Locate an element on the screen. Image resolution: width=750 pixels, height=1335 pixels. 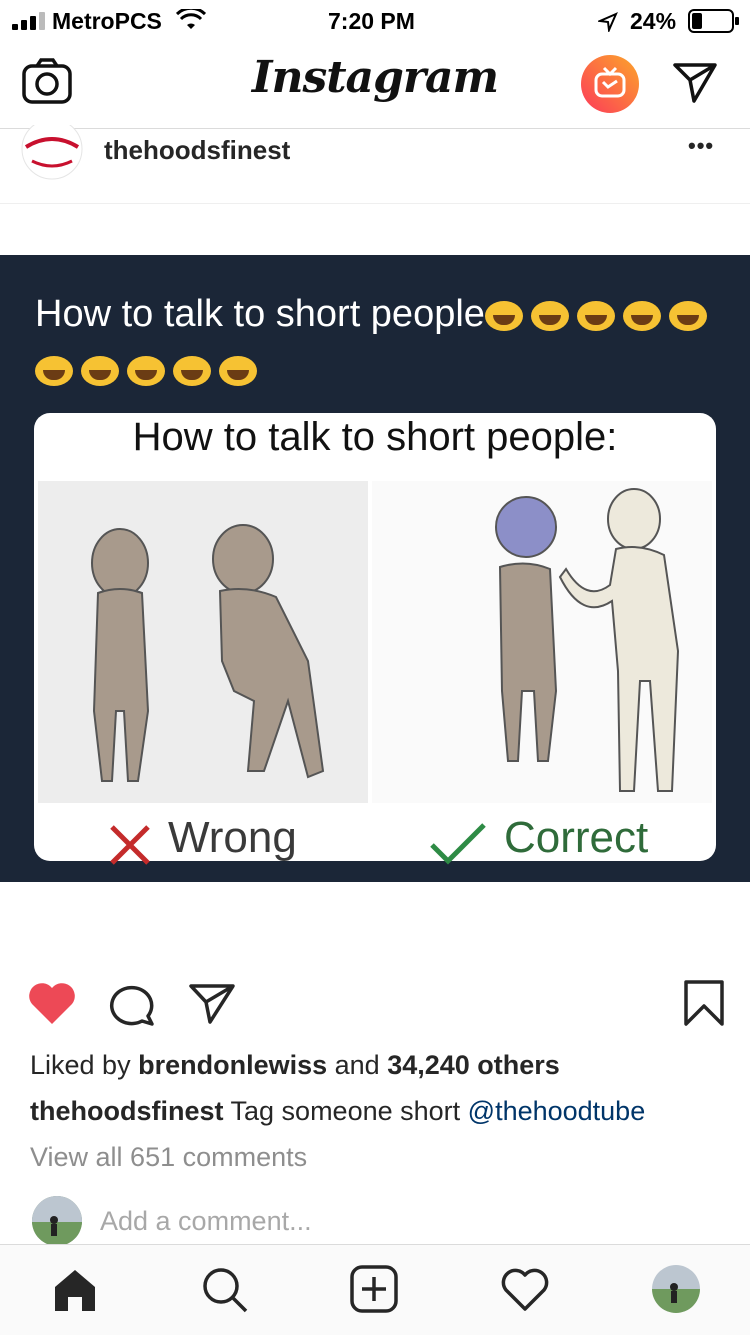
likes-count: 34,240 others is located at coordinates (473, 1065).